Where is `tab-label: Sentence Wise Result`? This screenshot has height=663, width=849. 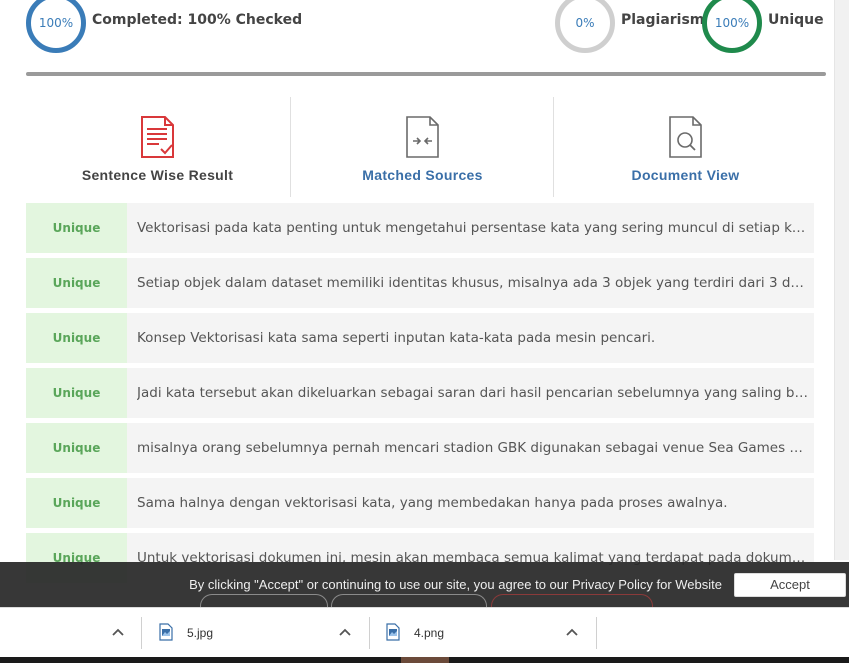
tab-label: Sentence Wise Result is located at coordinates (157, 175).